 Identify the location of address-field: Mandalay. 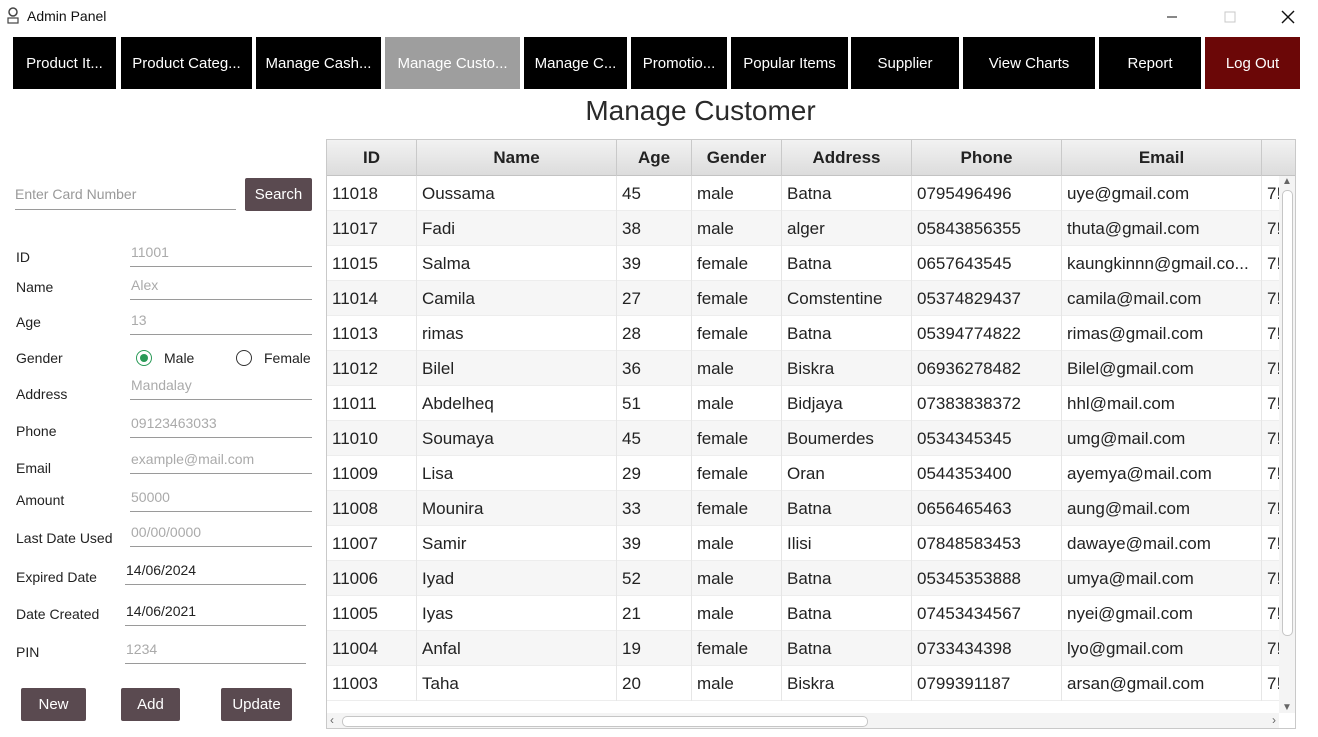
(221, 388).